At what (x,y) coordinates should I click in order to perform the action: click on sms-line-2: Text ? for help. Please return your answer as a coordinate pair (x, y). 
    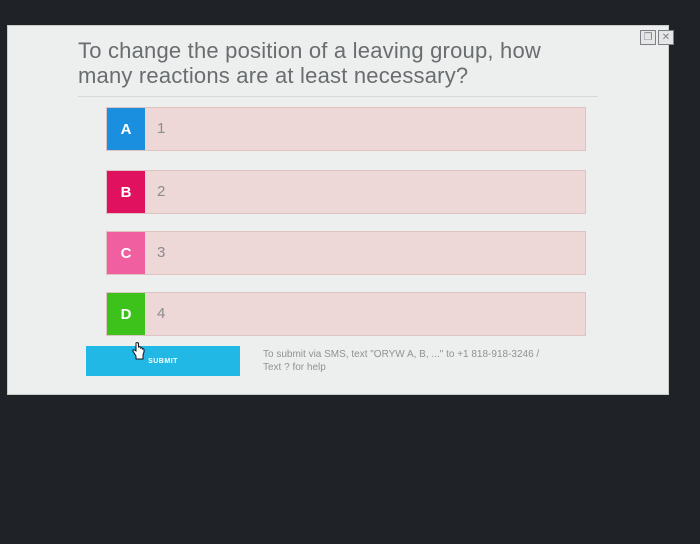
    Looking at the image, I should click on (294, 367).